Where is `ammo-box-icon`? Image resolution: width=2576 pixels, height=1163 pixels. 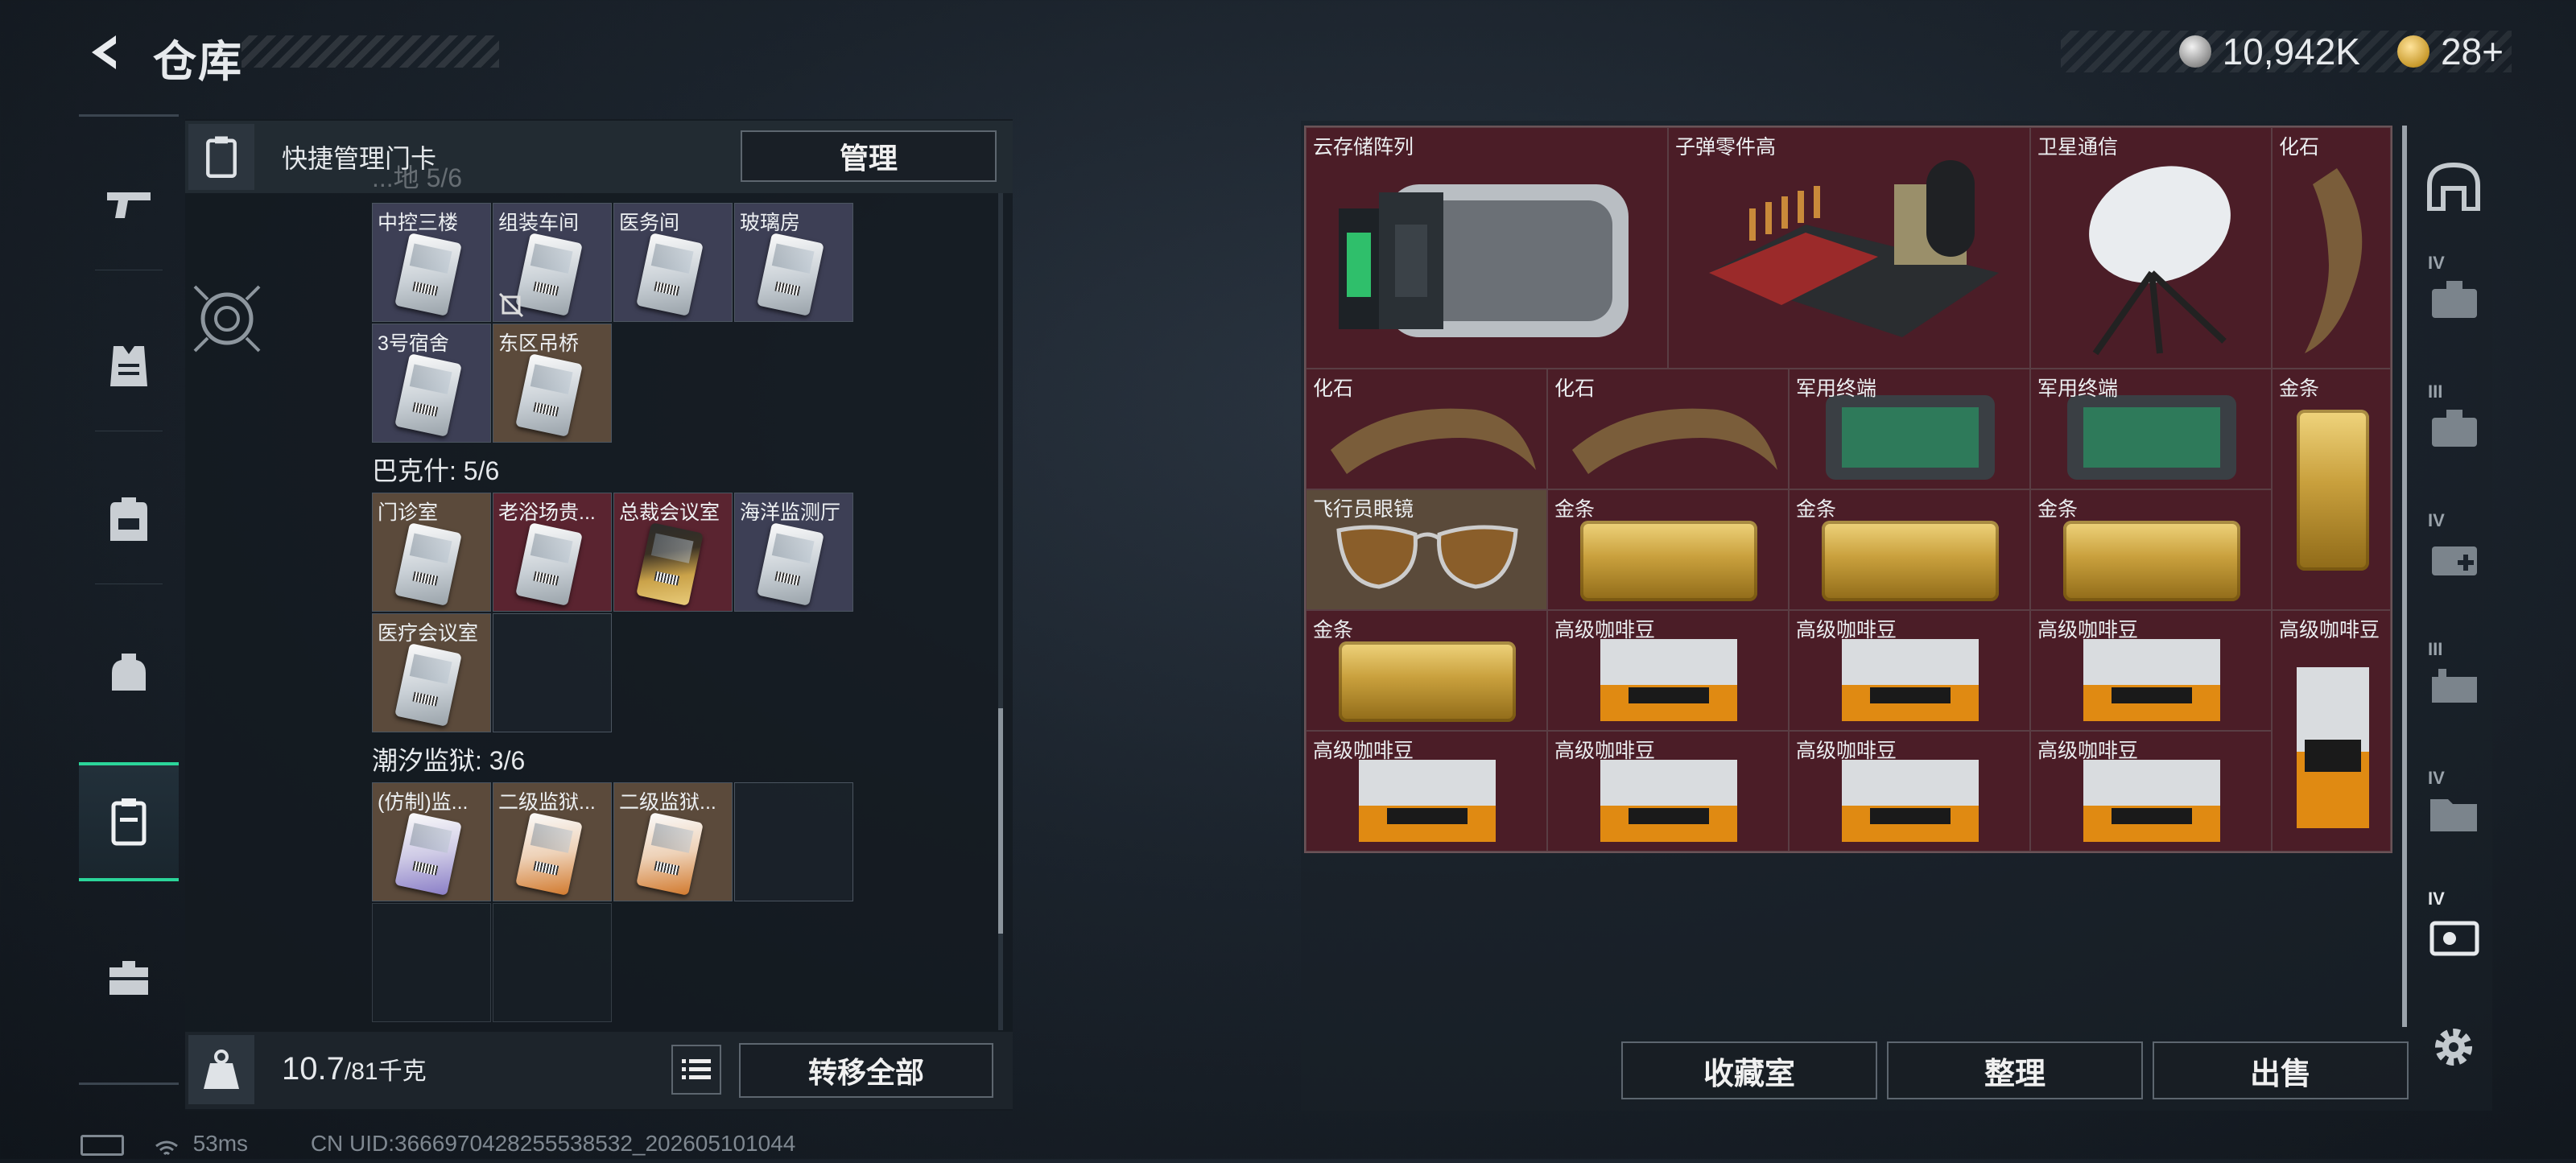
ammo-box-icon is located at coordinates (2454, 686).